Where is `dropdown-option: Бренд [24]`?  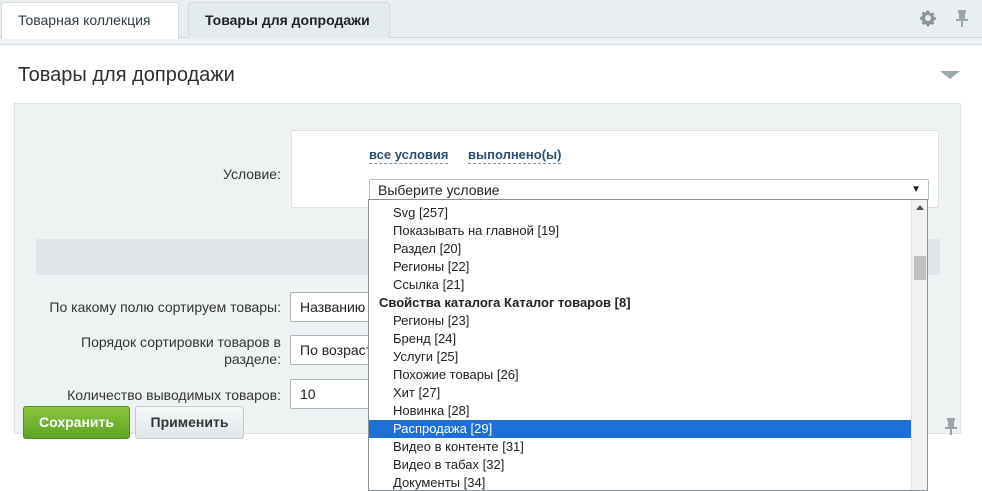
dropdown-option: Бренд [24] is located at coordinates (640, 339).